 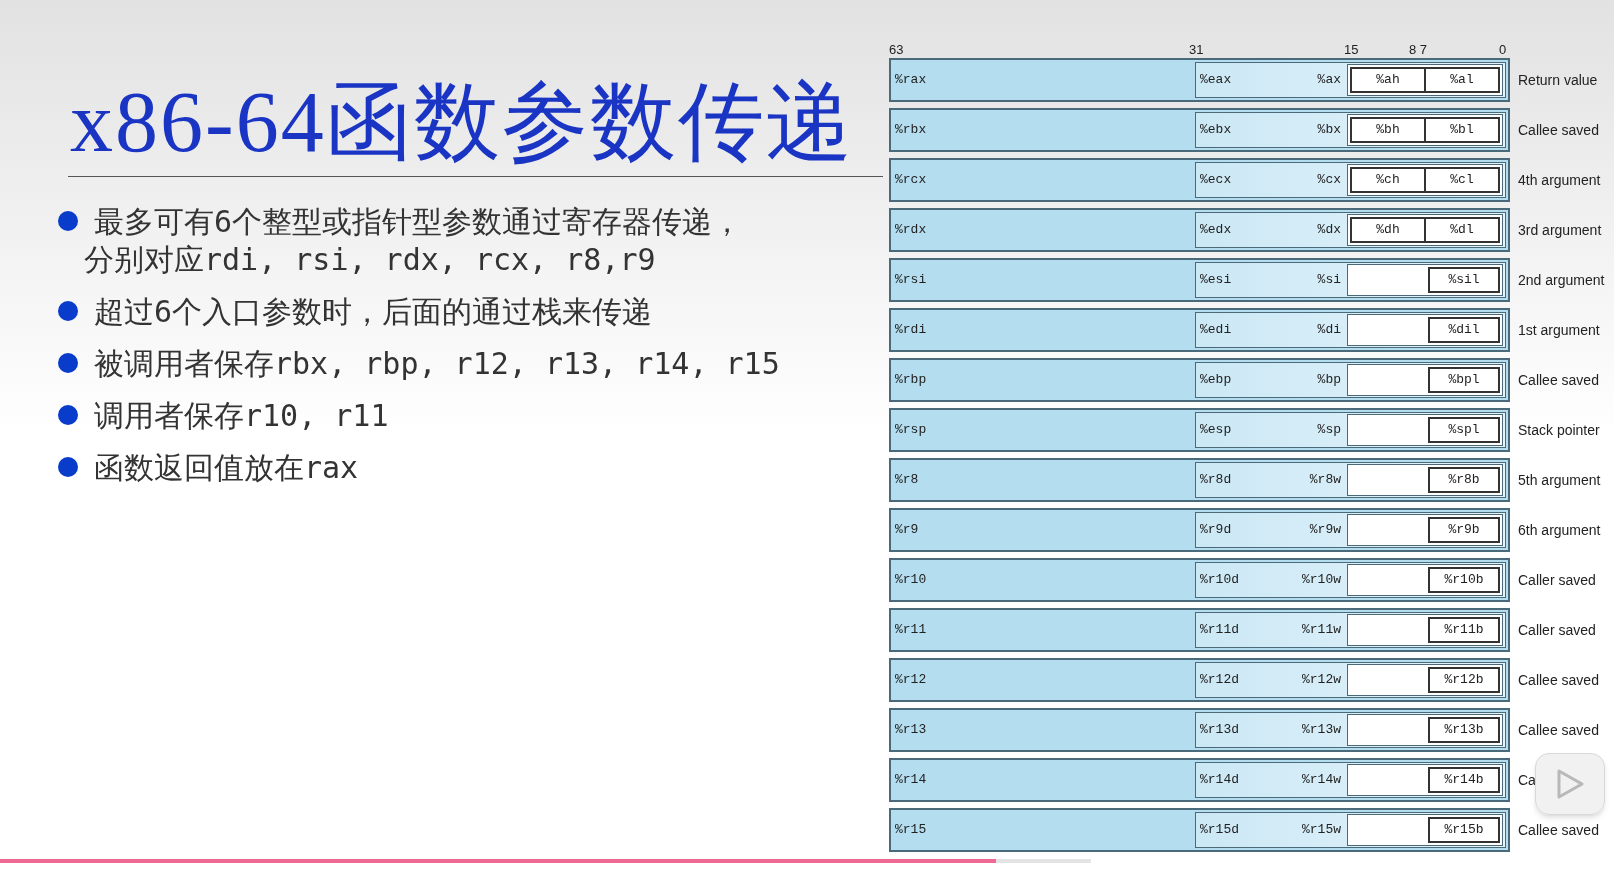 What do you see at coordinates (1329, 280) in the screenshot?
I see `register-name: %si` at bounding box center [1329, 280].